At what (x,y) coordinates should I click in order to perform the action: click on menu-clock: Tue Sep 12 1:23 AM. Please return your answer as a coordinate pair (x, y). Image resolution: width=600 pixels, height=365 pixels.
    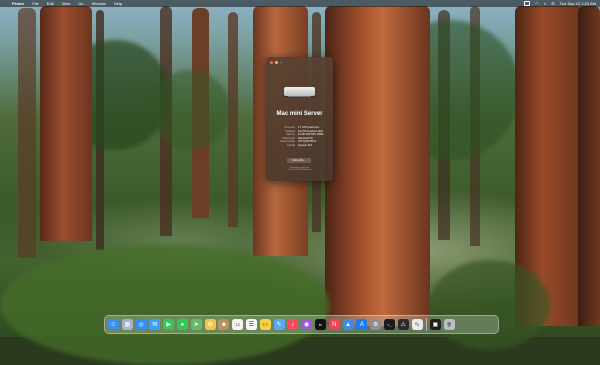
    Looking at the image, I should click on (578, 3).